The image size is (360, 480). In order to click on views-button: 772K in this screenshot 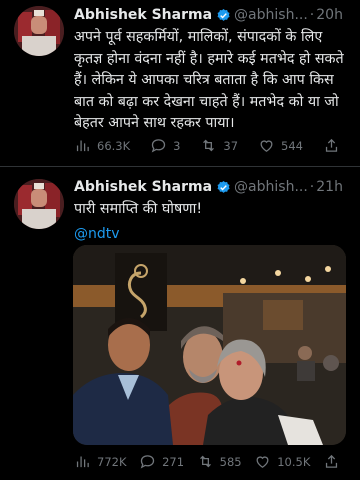, I will do `click(100, 461)`.